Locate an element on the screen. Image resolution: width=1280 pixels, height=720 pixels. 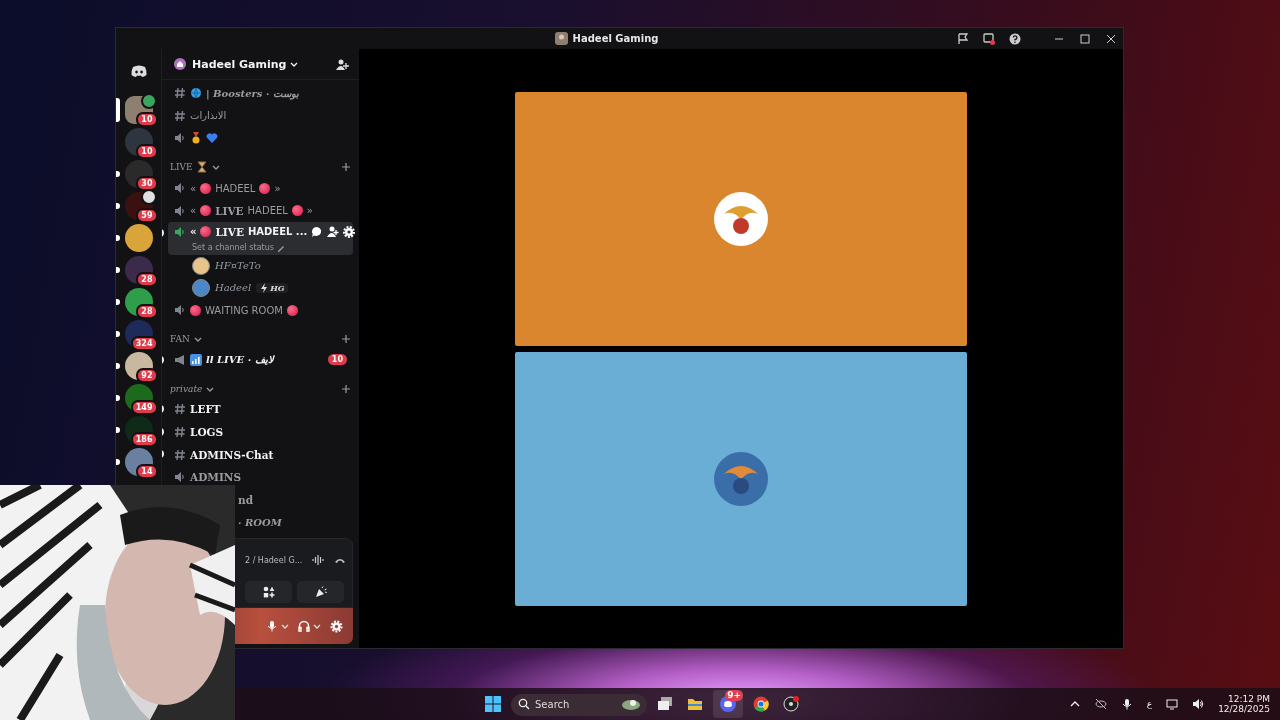
headphones-icon is located at coordinates (304, 626).